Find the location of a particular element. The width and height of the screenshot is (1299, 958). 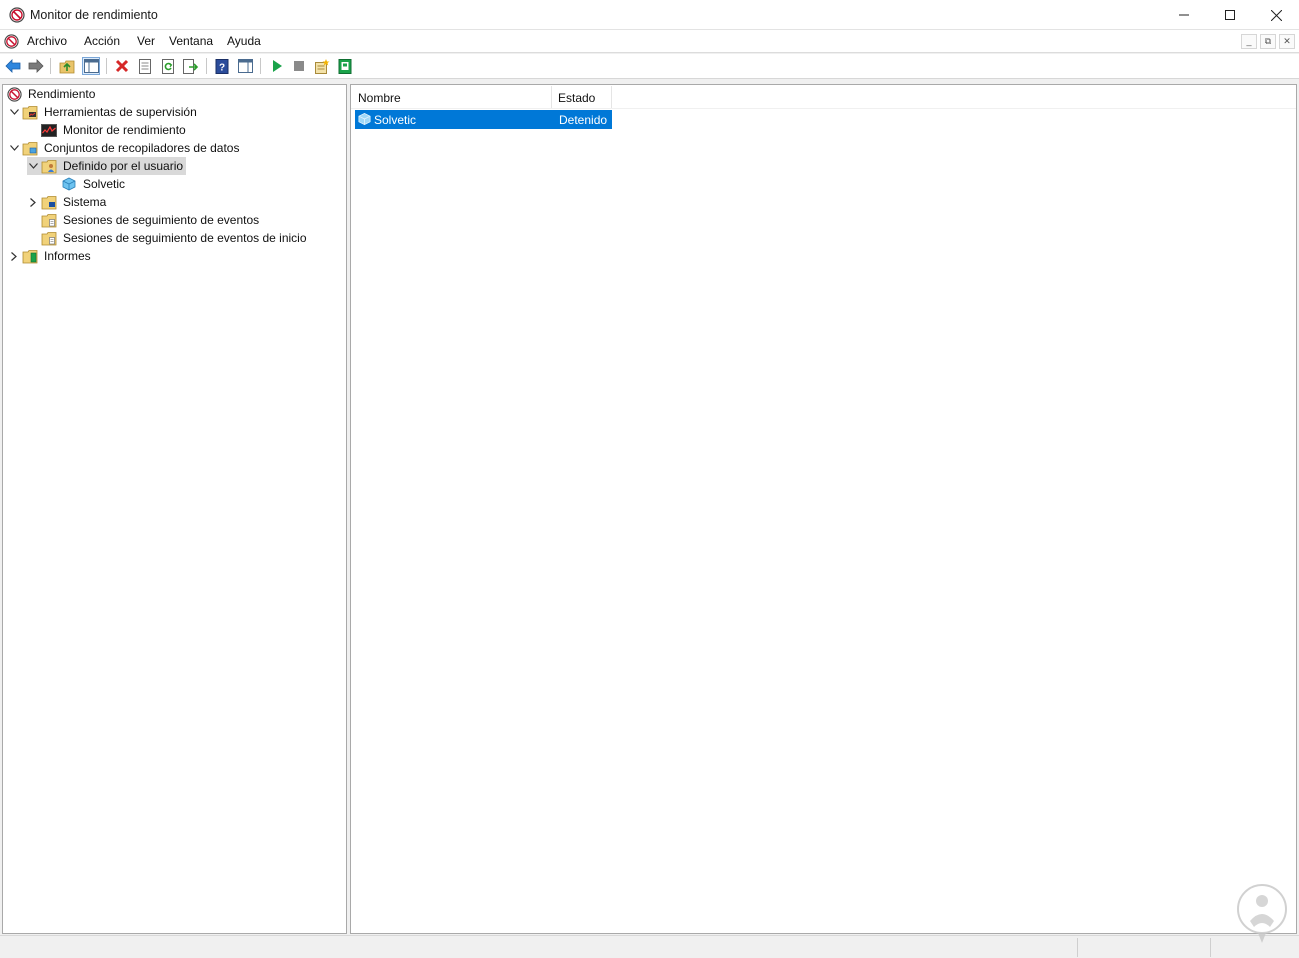

properties-button is located at coordinates (145, 66).